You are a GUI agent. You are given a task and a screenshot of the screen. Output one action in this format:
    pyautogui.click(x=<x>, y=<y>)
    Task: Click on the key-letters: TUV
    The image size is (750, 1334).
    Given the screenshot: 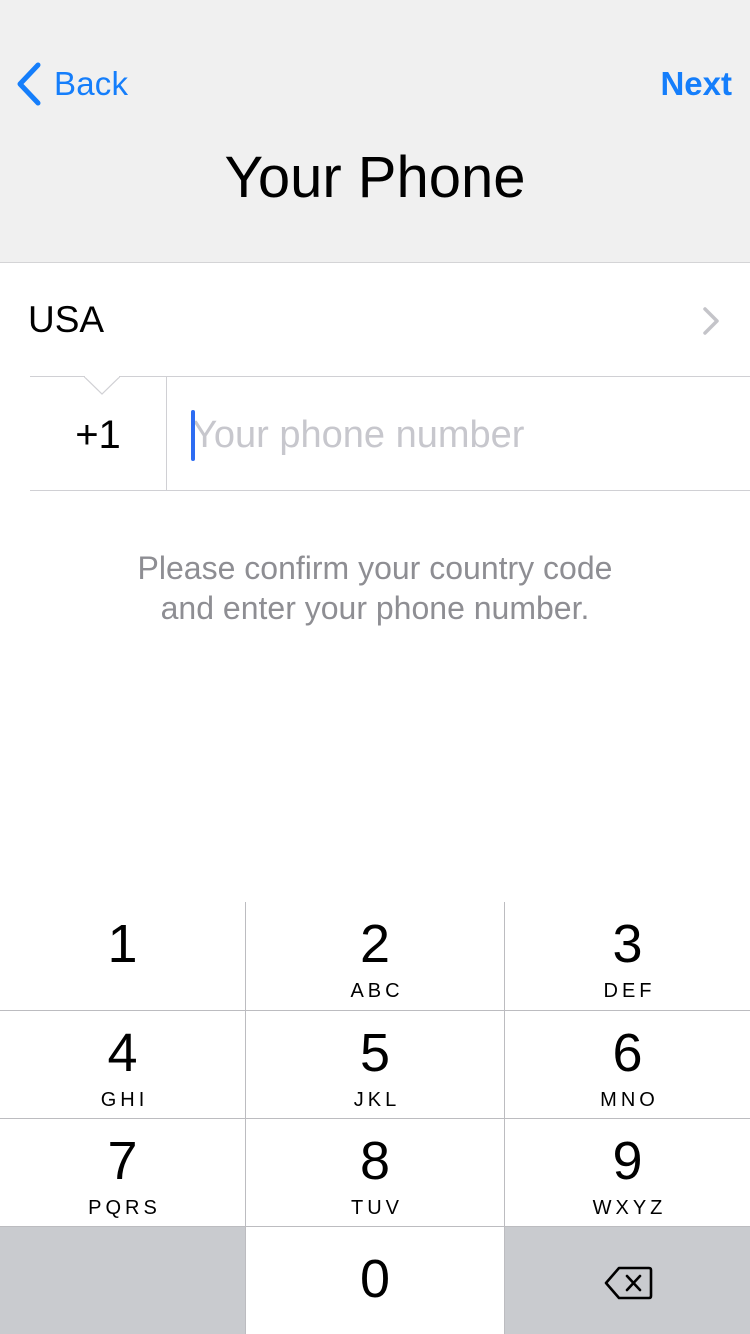 What is the action you would take?
    pyautogui.click(x=377, y=1208)
    